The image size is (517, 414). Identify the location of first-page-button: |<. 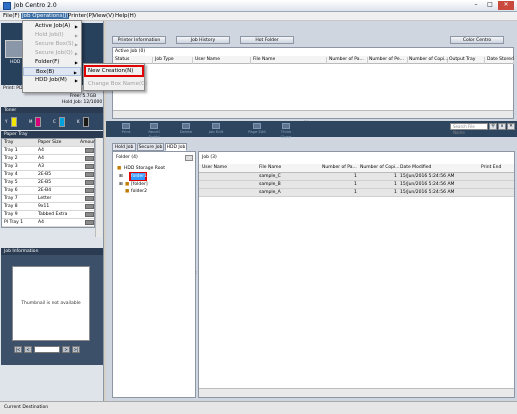
(18, 349).